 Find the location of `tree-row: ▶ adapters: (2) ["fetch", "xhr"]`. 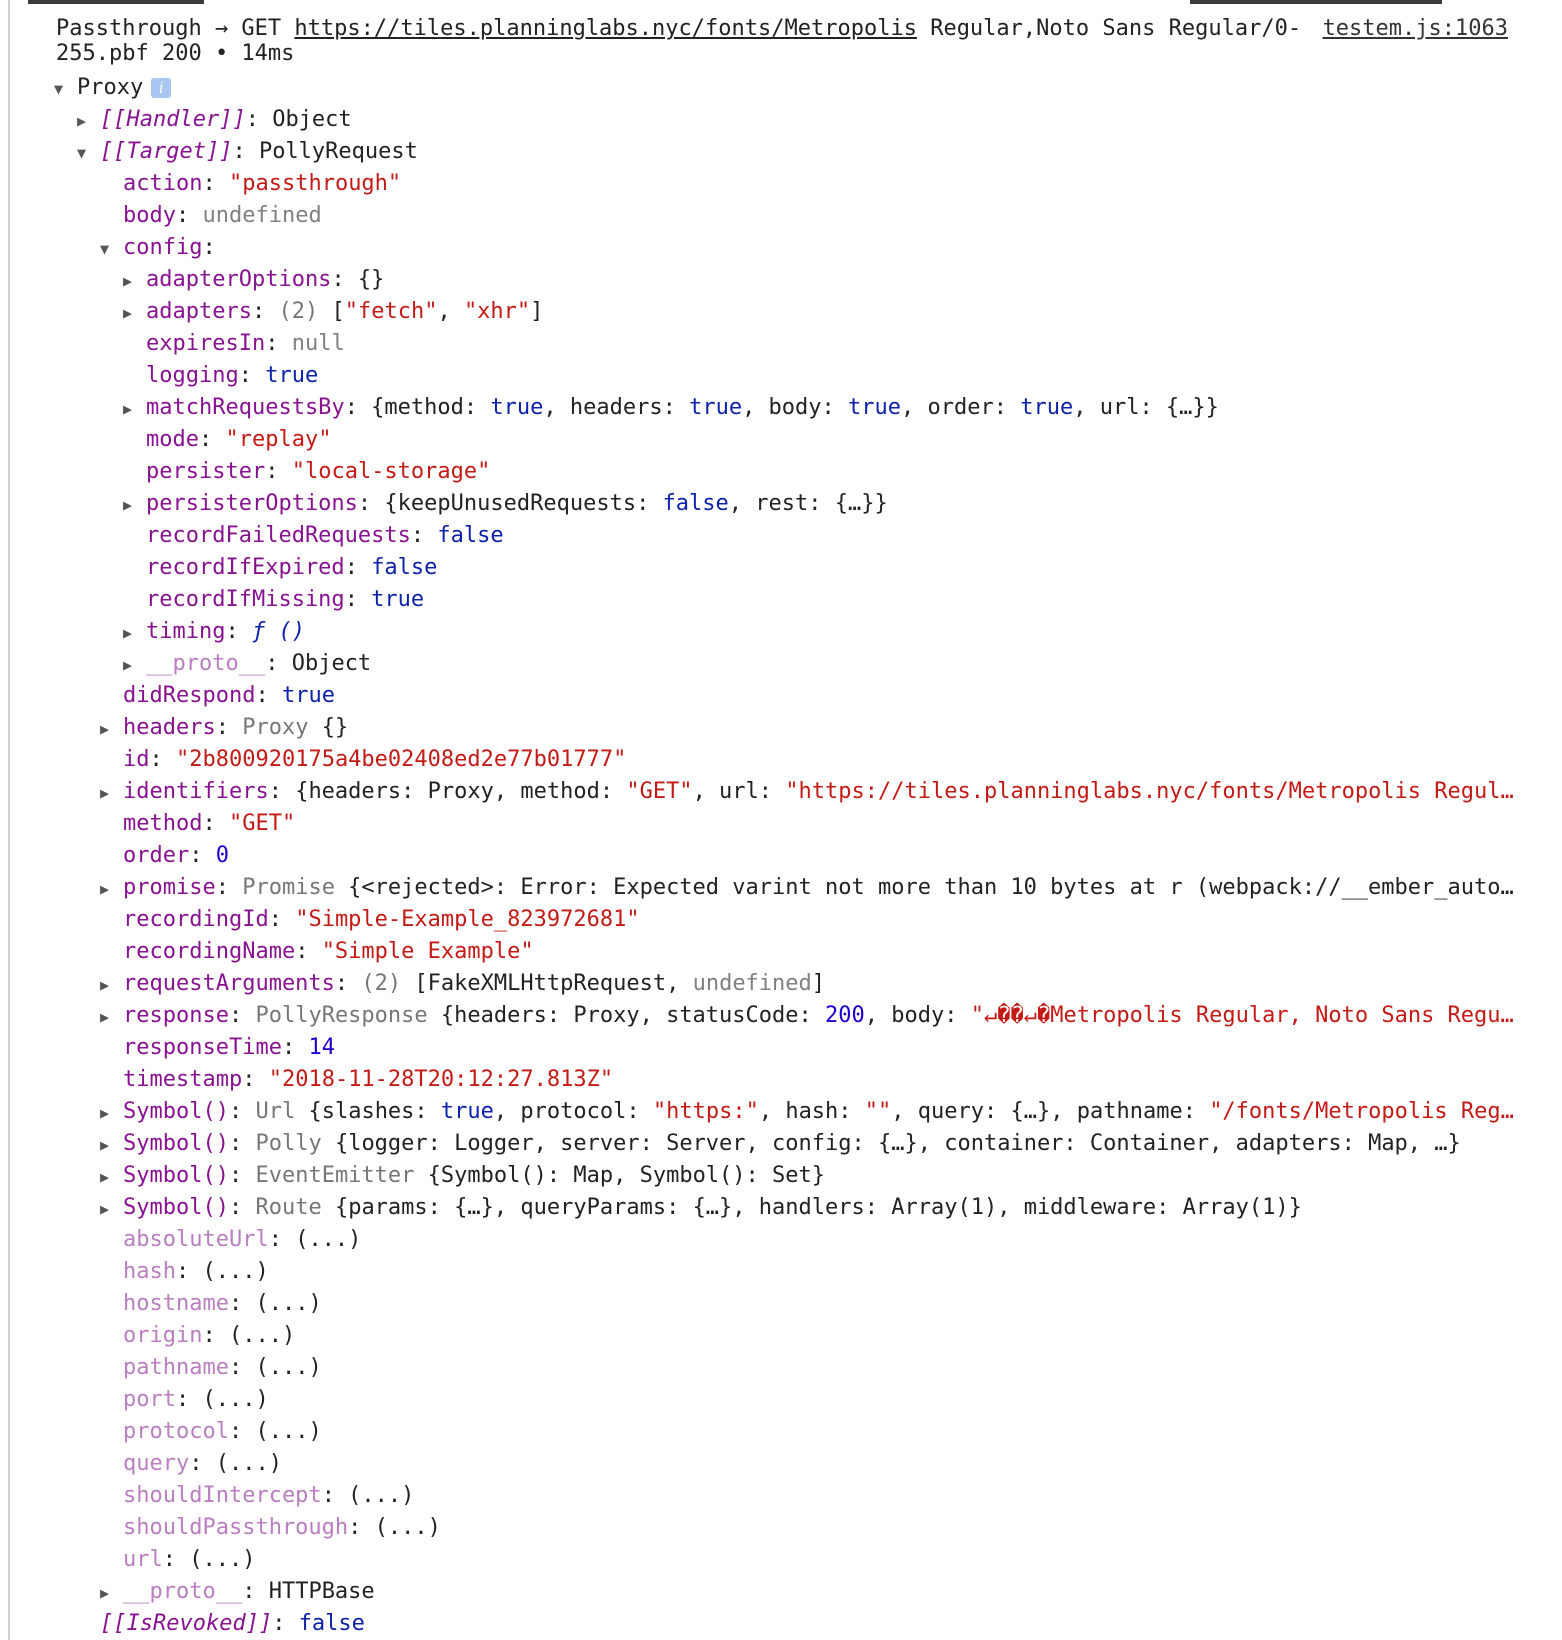

tree-row: ▶ adapters: (2) ["fetch", "xhr"] is located at coordinates (781, 312).